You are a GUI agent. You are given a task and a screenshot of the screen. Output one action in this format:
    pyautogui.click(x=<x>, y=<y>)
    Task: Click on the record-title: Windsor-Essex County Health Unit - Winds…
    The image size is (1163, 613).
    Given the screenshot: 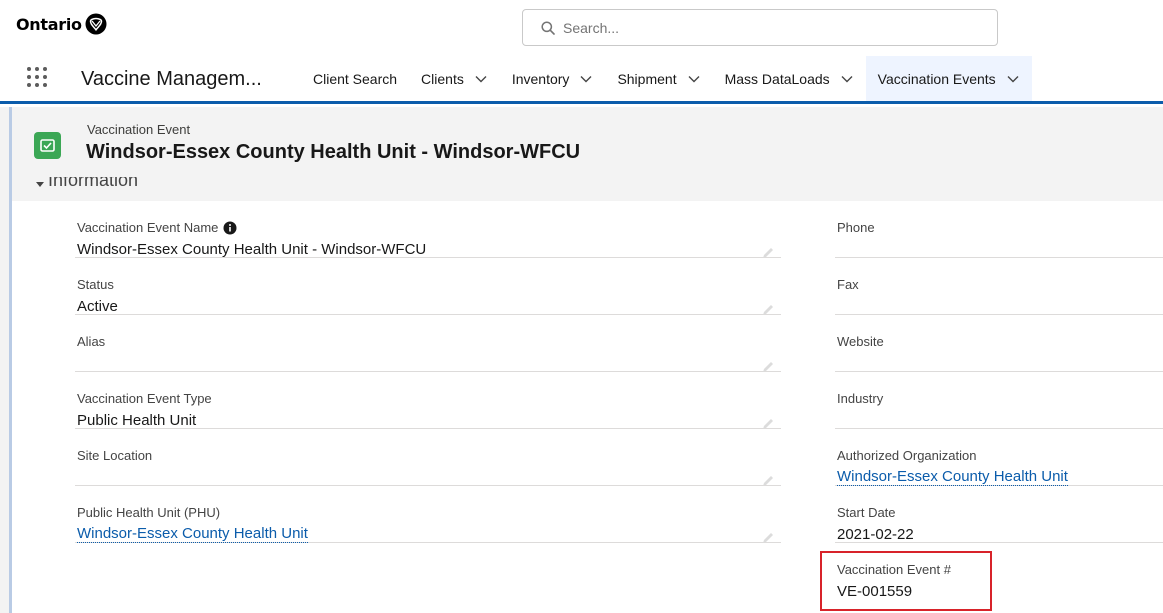 What is the action you would take?
    pyautogui.click(x=333, y=152)
    